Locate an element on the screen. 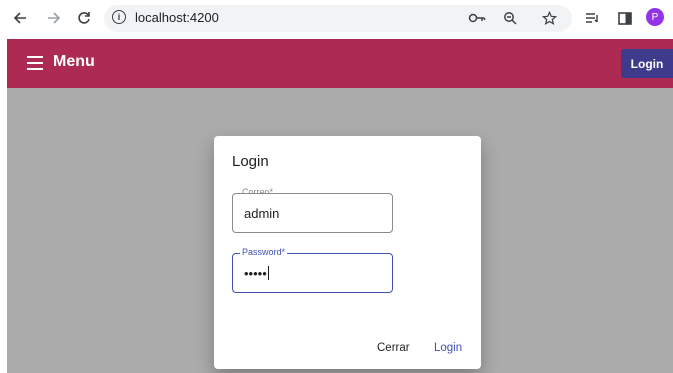 The height and width of the screenshot is (373, 673). password-field: Password* ••••• is located at coordinates (312, 270).